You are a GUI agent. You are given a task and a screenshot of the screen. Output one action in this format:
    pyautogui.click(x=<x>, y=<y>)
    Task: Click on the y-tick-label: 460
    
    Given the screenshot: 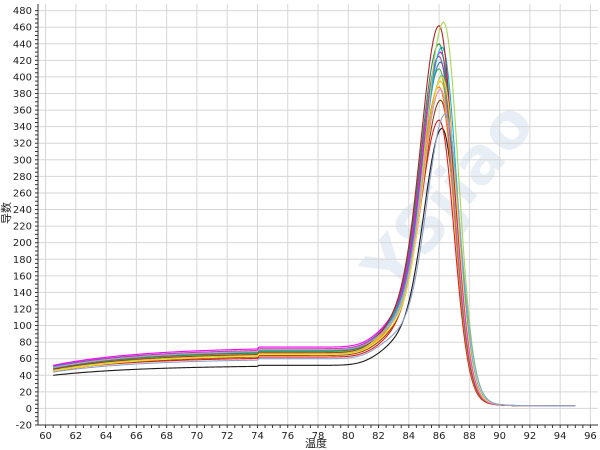 What is the action you would take?
    pyautogui.click(x=22, y=28)
    